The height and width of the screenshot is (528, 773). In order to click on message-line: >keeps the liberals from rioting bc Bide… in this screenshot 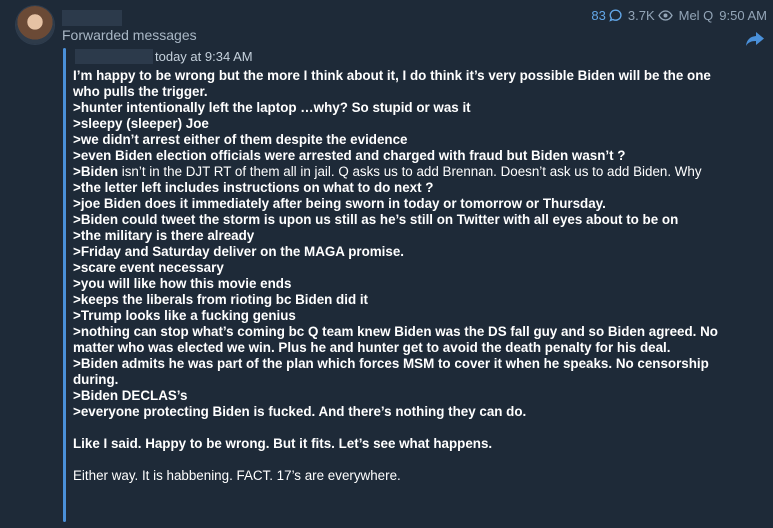, I will do `click(221, 299)`.